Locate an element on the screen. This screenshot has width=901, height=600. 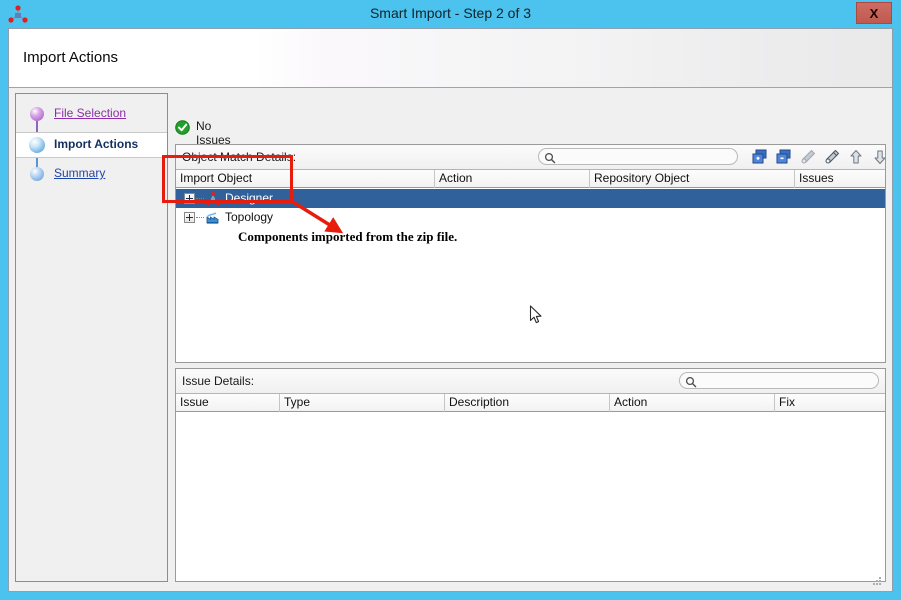
column-header-fix: Fix is located at coordinates (830, 403).